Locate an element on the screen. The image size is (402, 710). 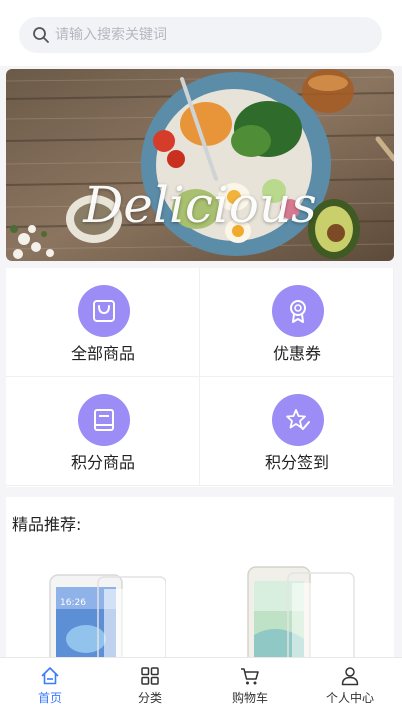
tab-category: 分类 is located at coordinates (150, 684).